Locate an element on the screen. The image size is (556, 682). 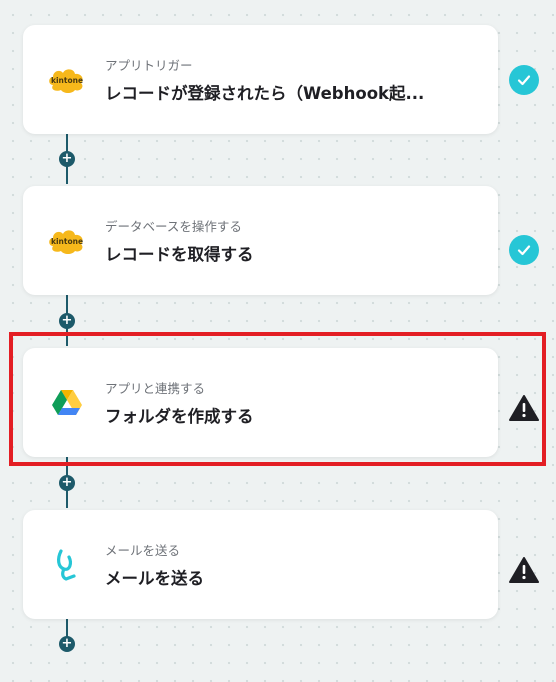
flow-step-card: kintone データベースを操作する レコードを取得する is located at coordinates (260, 240).